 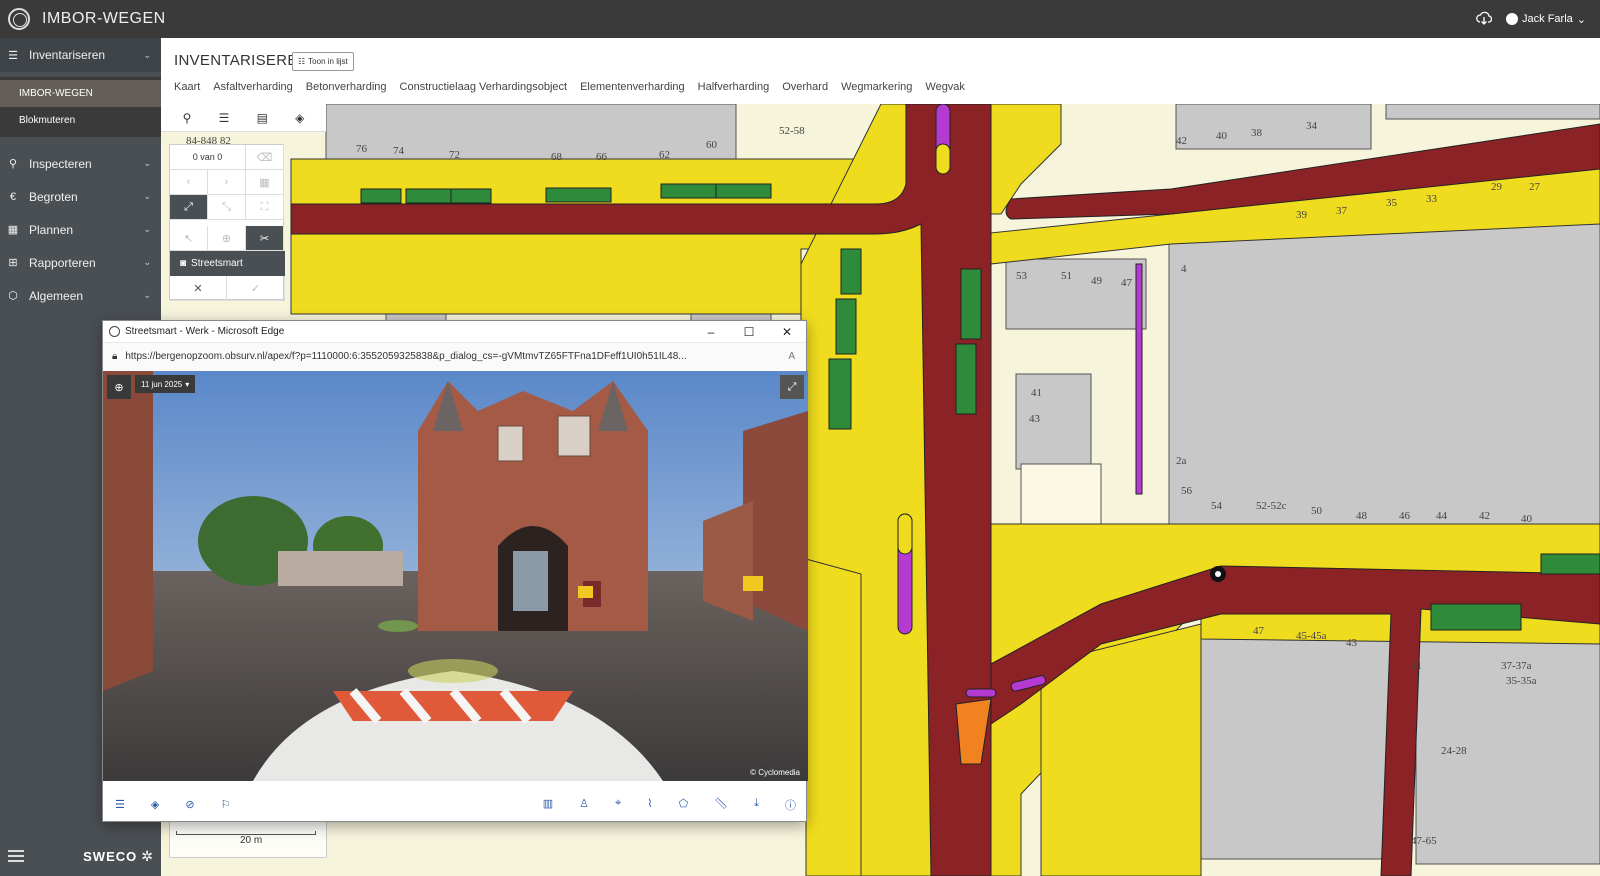 What do you see at coordinates (187, 384) in the screenshot?
I see `chevron-down-icon: ▾` at bounding box center [187, 384].